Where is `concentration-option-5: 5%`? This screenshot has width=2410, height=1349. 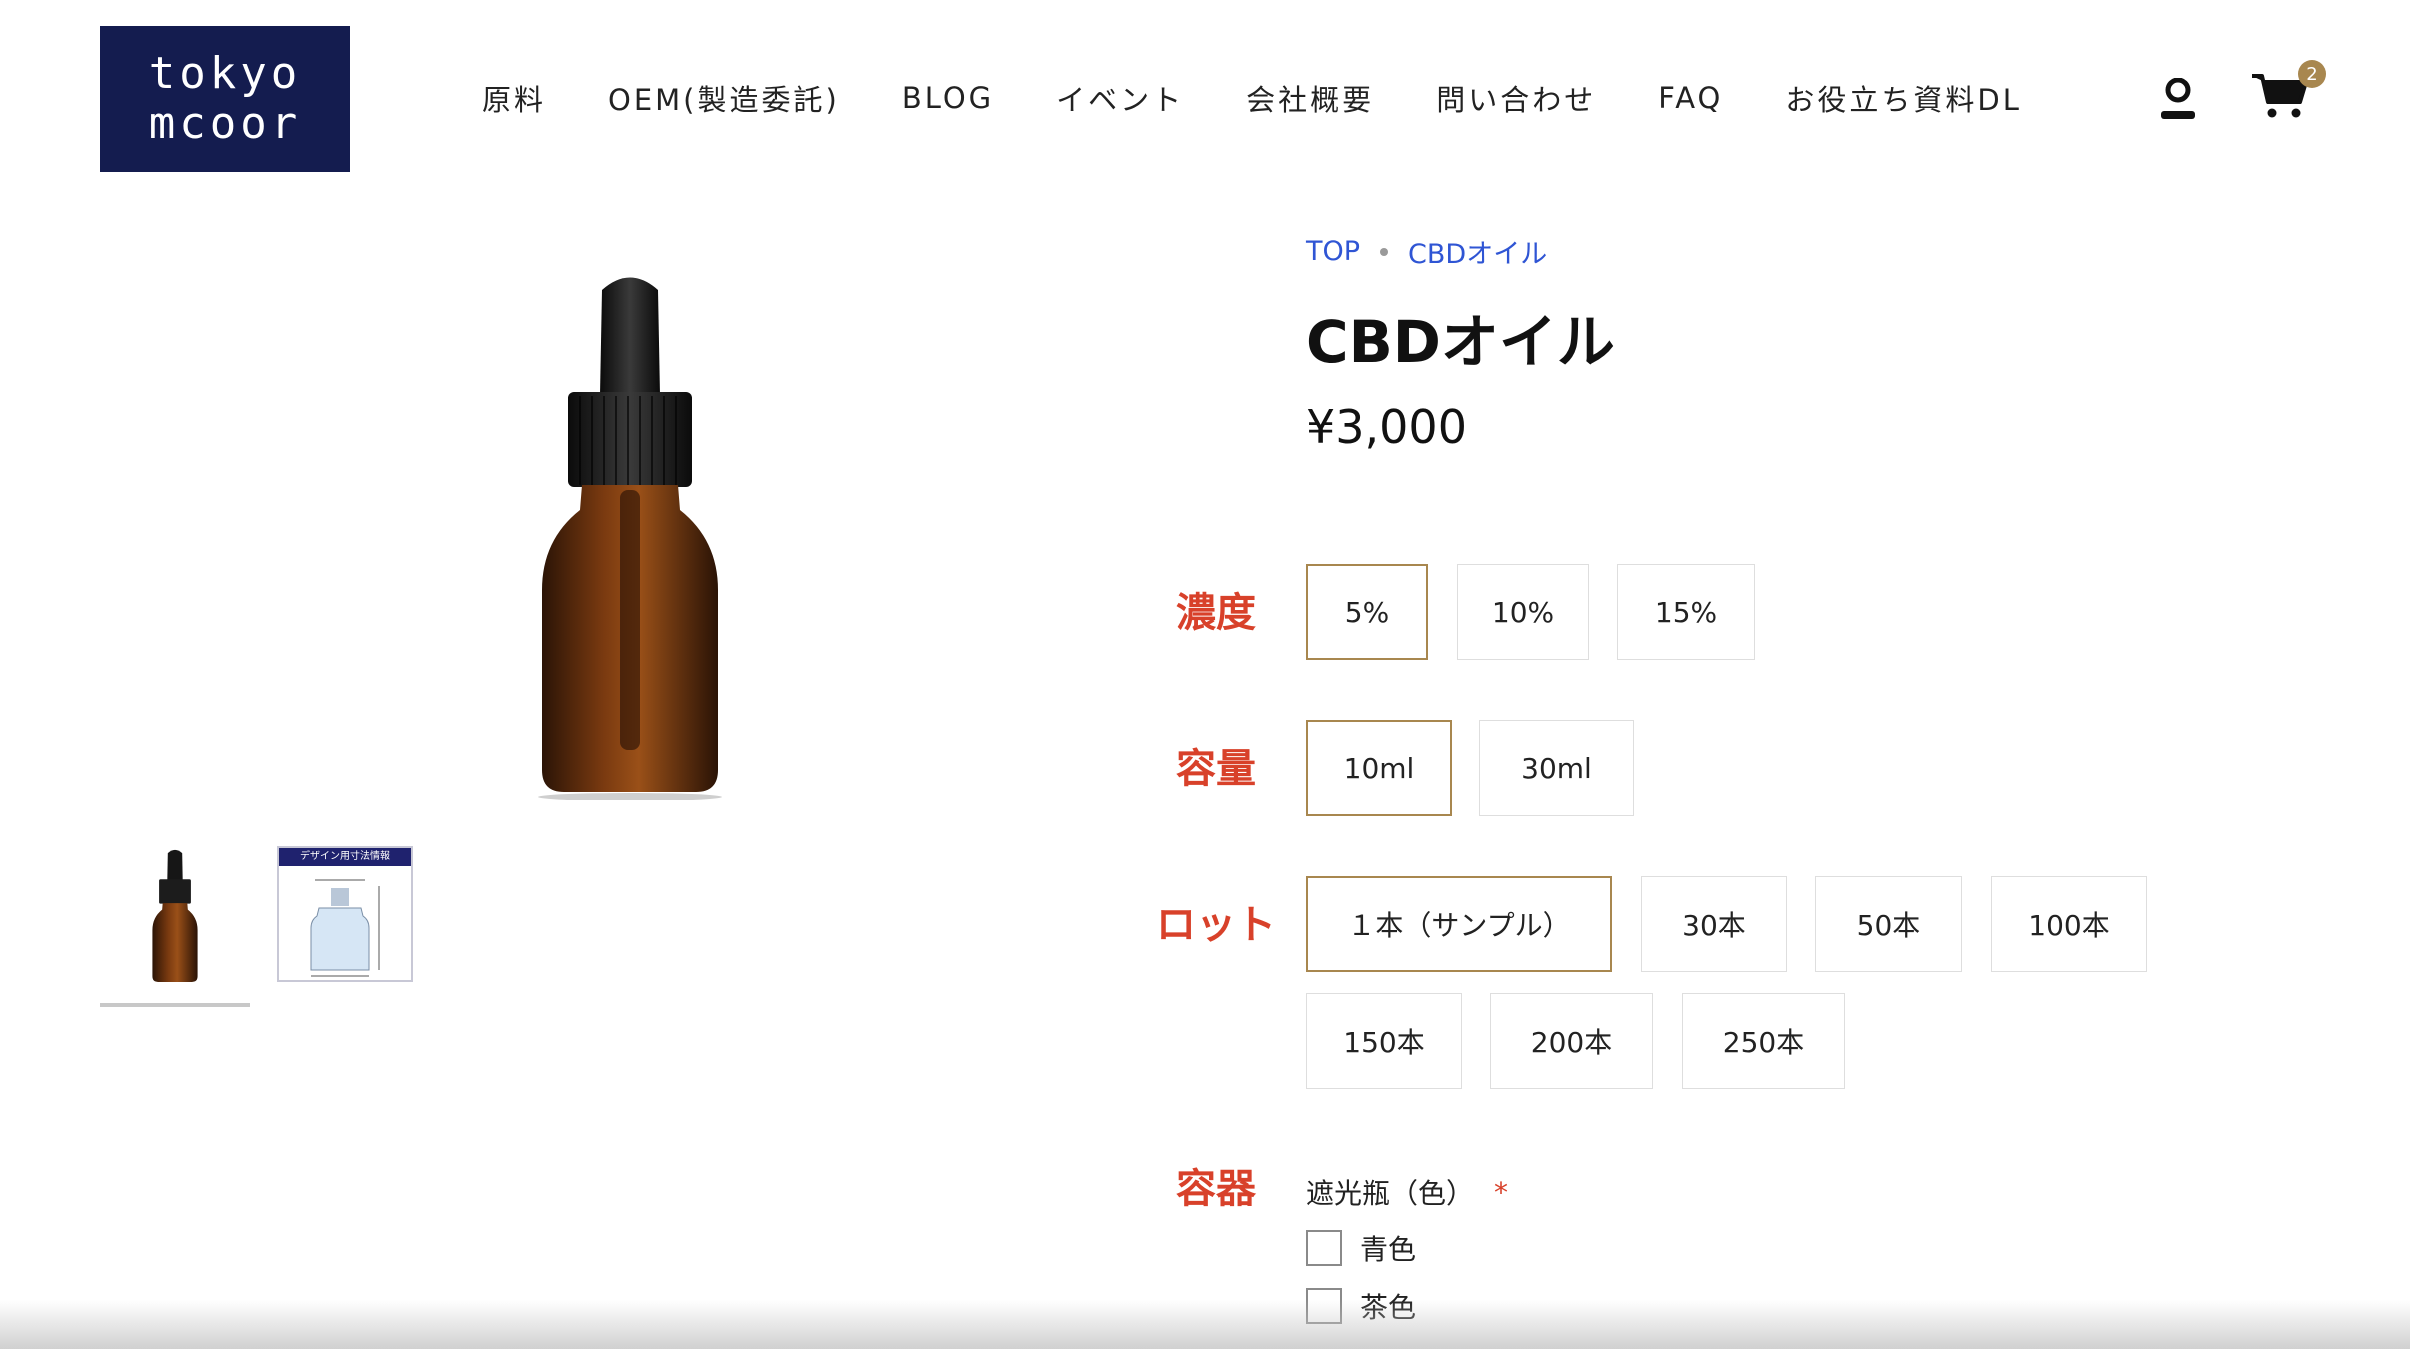
concentration-option-5: 5% is located at coordinates (1367, 612).